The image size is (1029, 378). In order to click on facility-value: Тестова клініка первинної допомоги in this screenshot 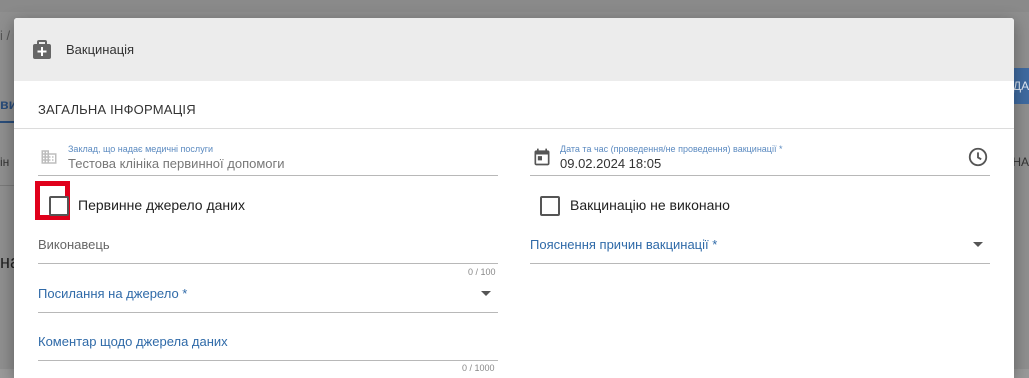, I will do `click(176, 163)`.